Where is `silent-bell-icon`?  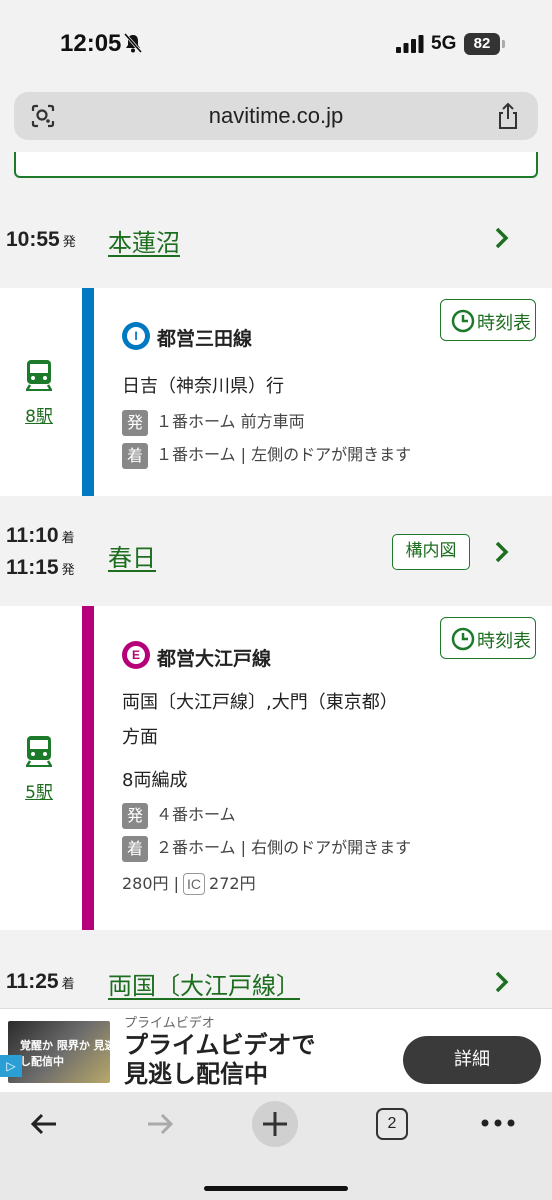
silent-bell-icon is located at coordinates (133, 43).